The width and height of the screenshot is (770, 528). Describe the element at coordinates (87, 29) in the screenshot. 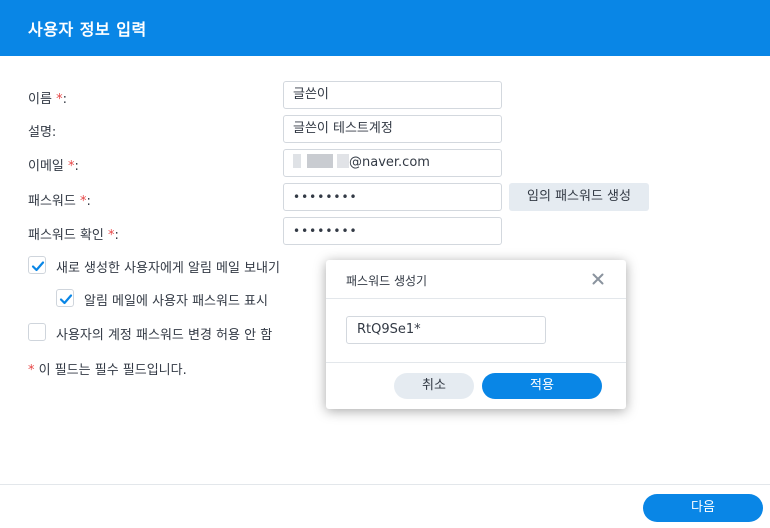

I see `page-title: 사용자 정보 입력` at that location.